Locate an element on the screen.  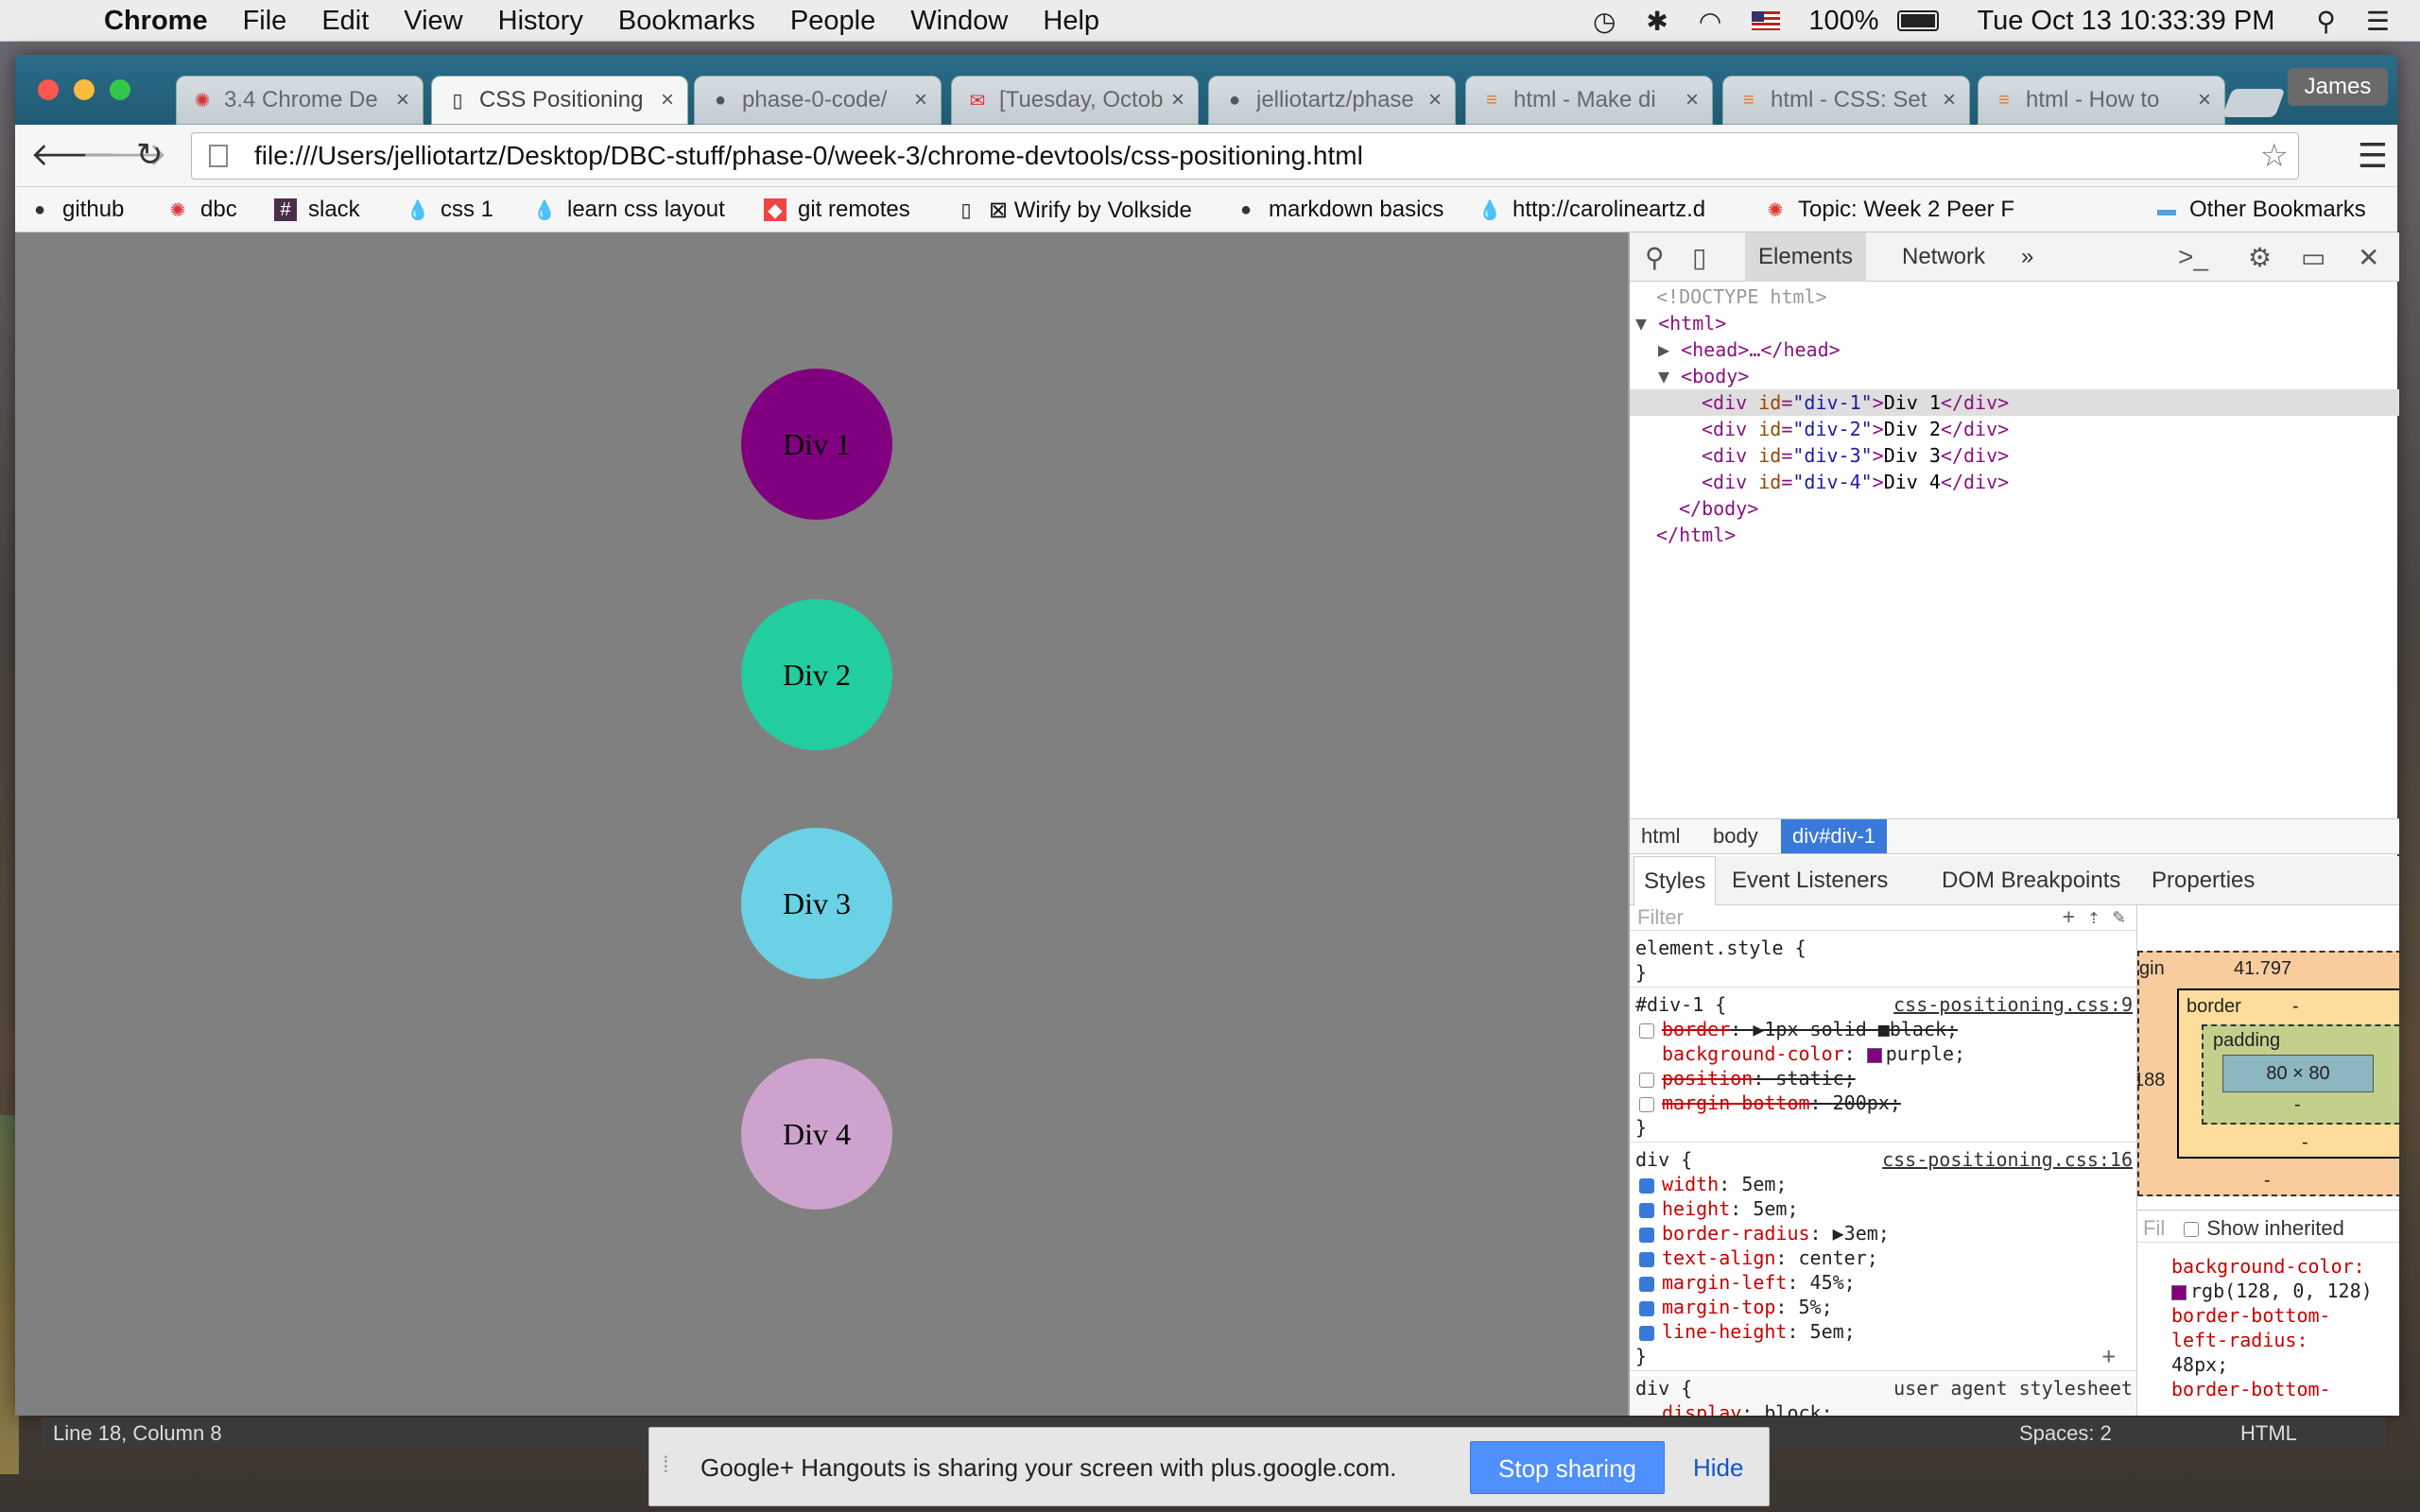
style-prop-width: width: 5em; is located at coordinates (1883, 1184).